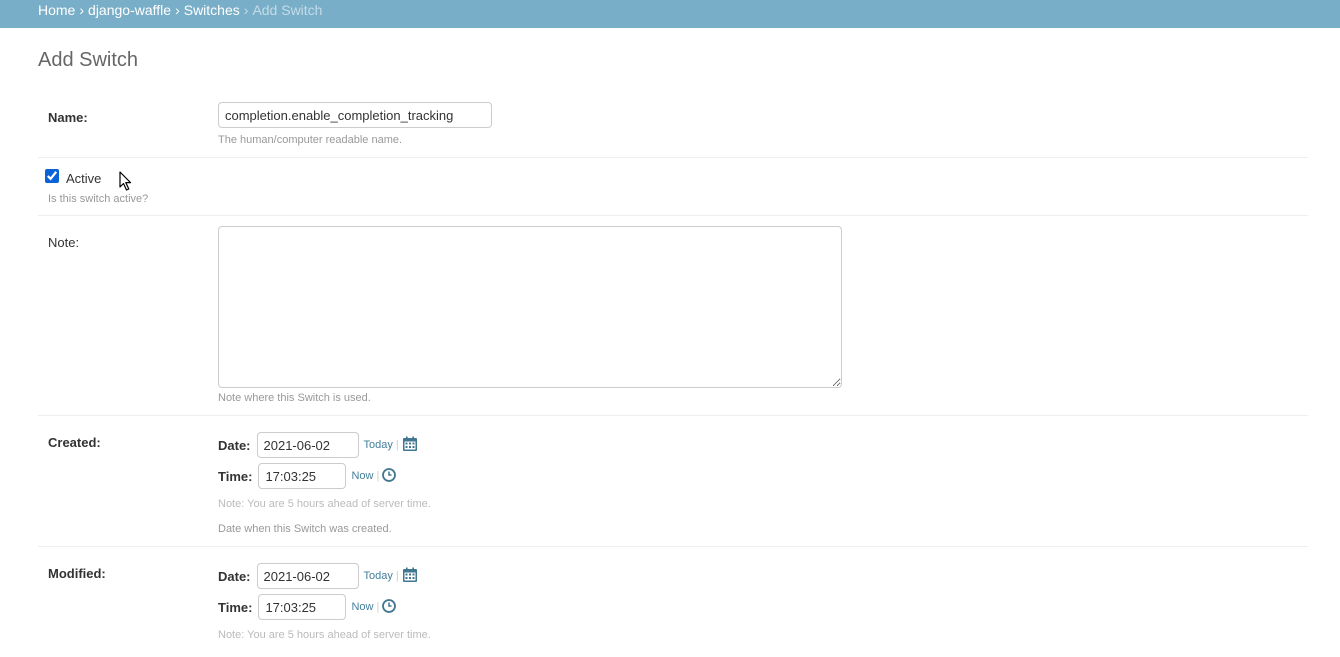 The width and height of the screenshot is (1340, 657). Describe the element at coordinates (305, 529) in the screenshot. I see `created-help: Date when this Switch was created.` at that location.